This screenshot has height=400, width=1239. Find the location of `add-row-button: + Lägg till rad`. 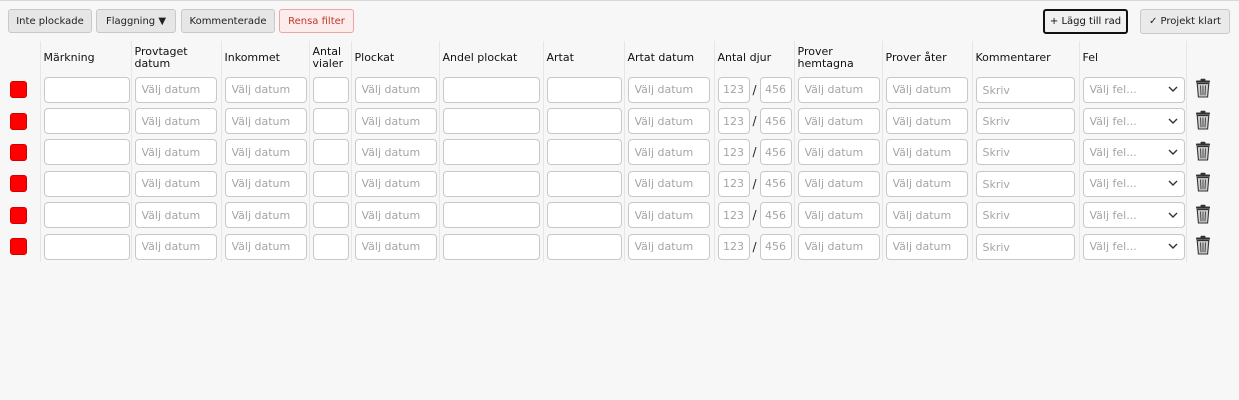

add-row-button: + Lägg till rad is located at coordinates (1085, 21).